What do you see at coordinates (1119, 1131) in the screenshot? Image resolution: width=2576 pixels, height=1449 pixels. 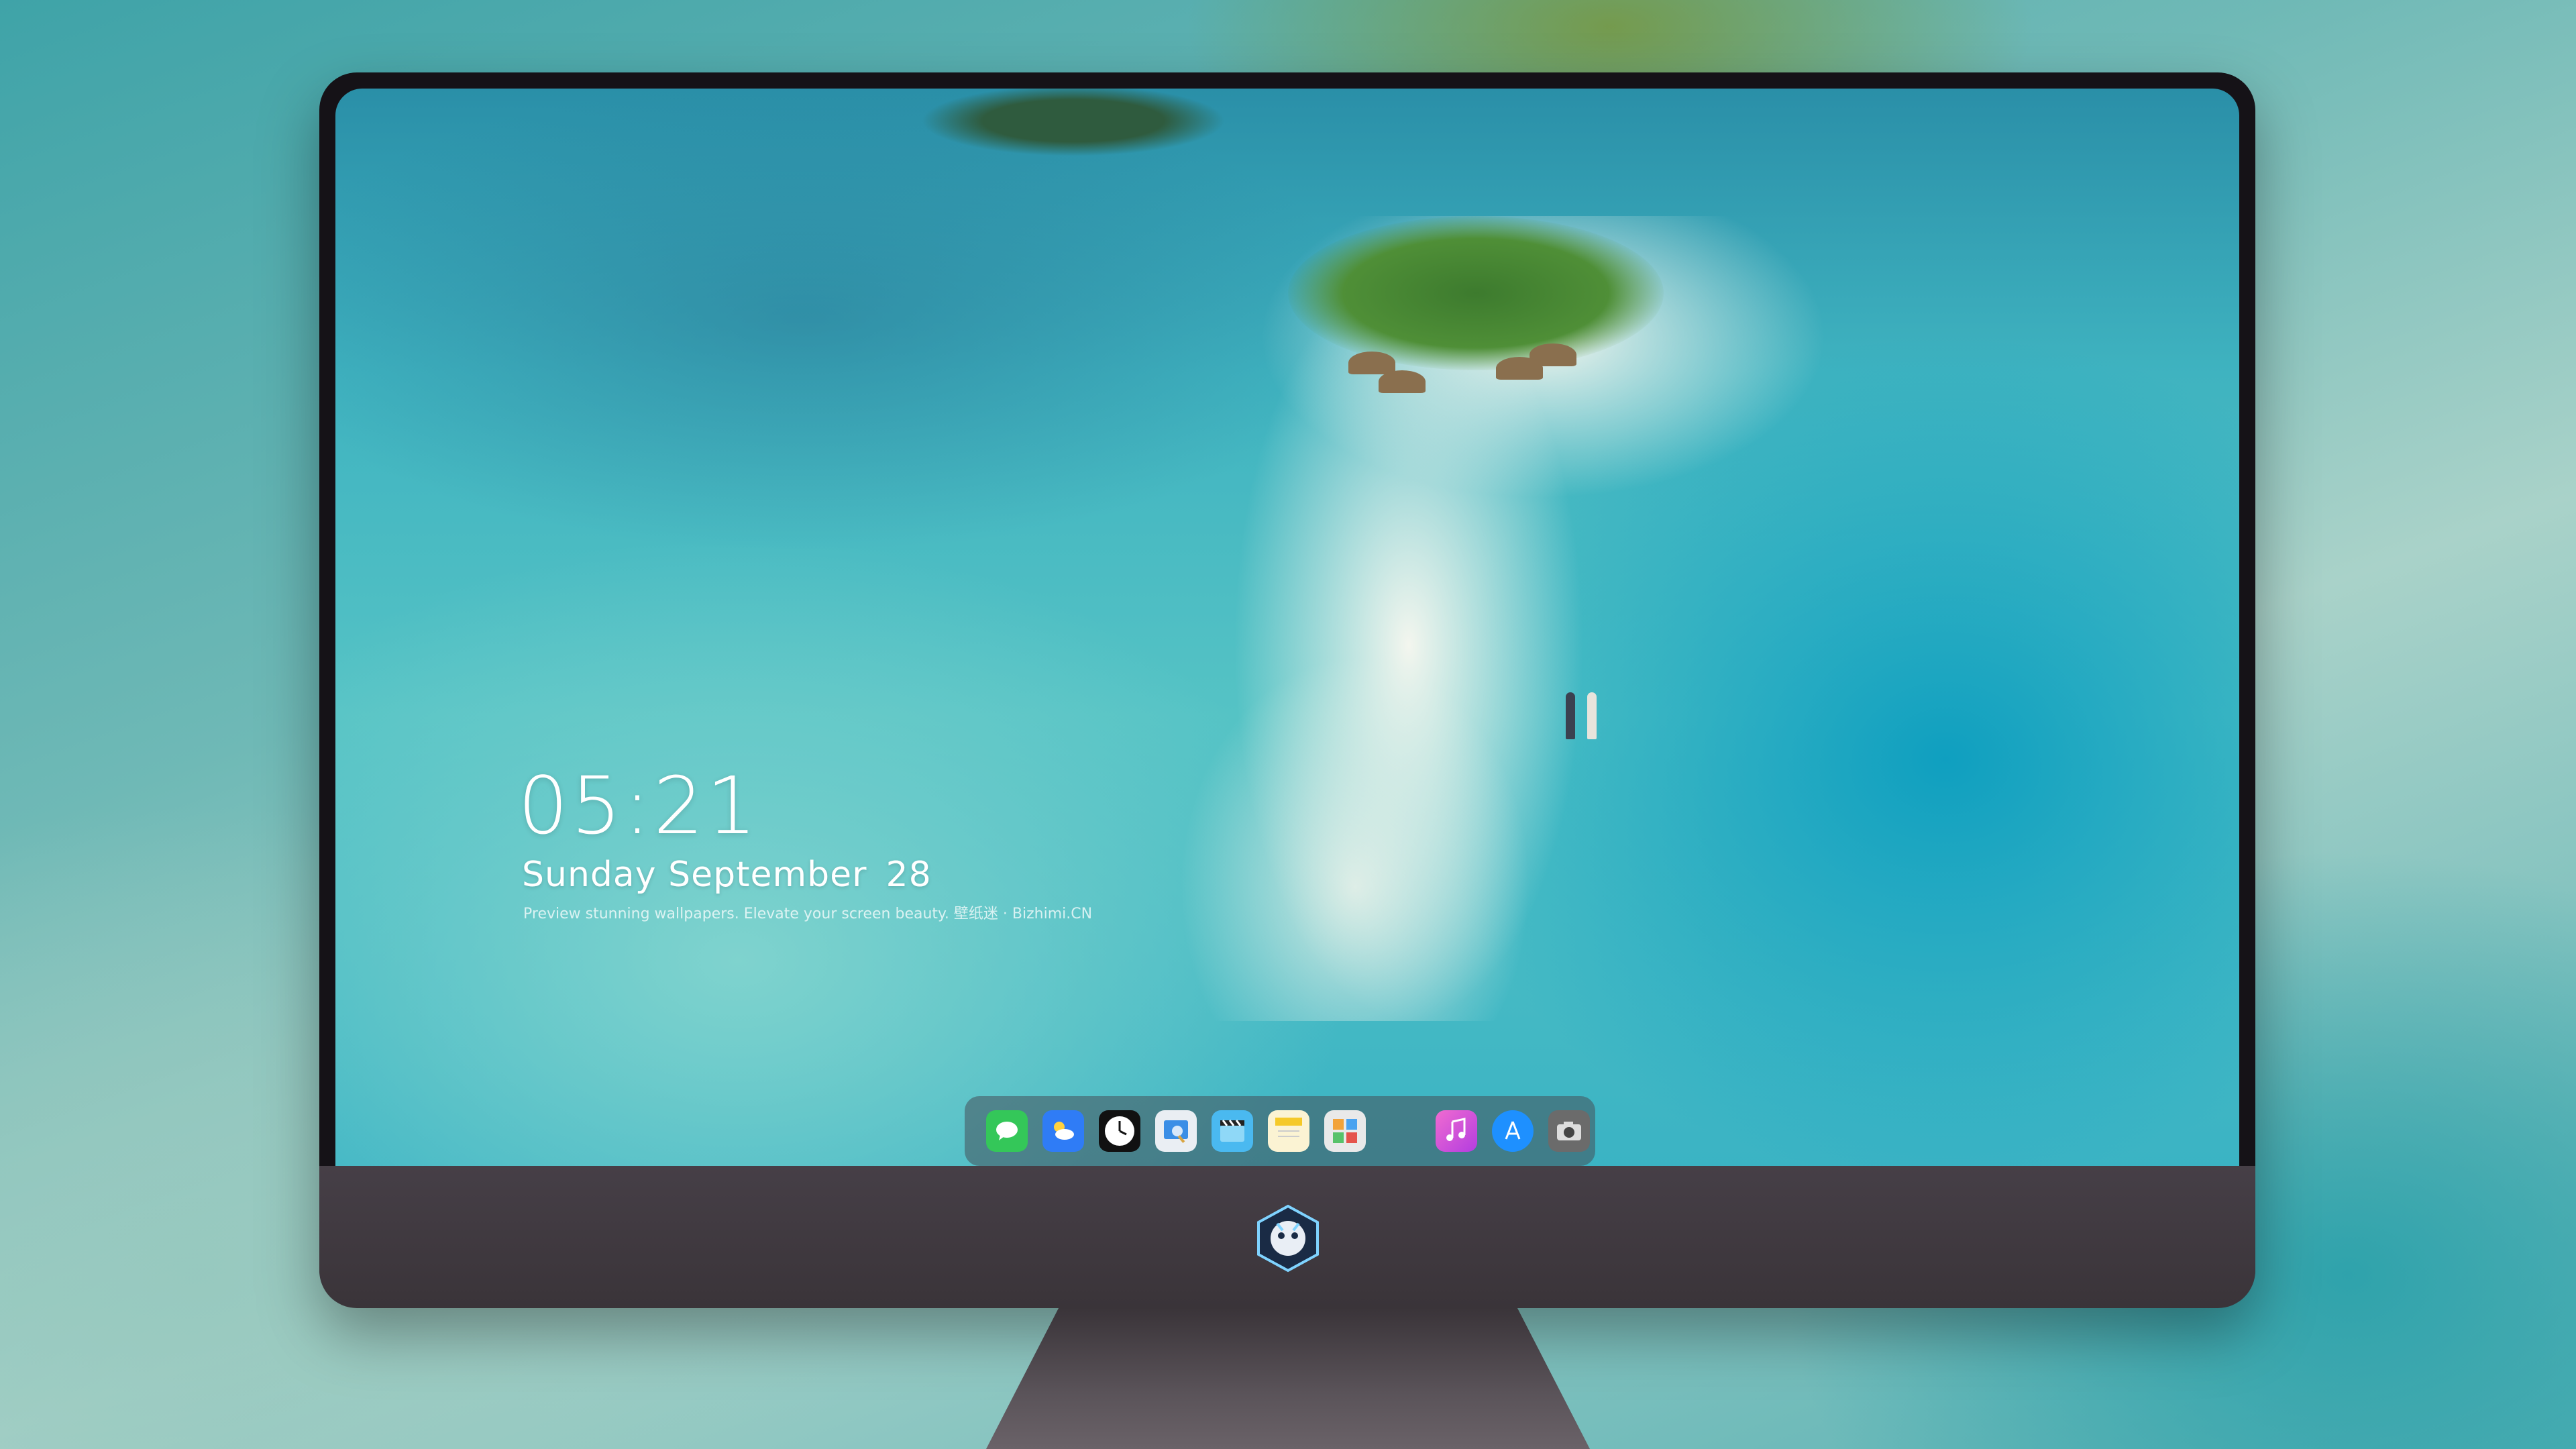 I see `clock-icon` at bounding box center [1119, 1131].